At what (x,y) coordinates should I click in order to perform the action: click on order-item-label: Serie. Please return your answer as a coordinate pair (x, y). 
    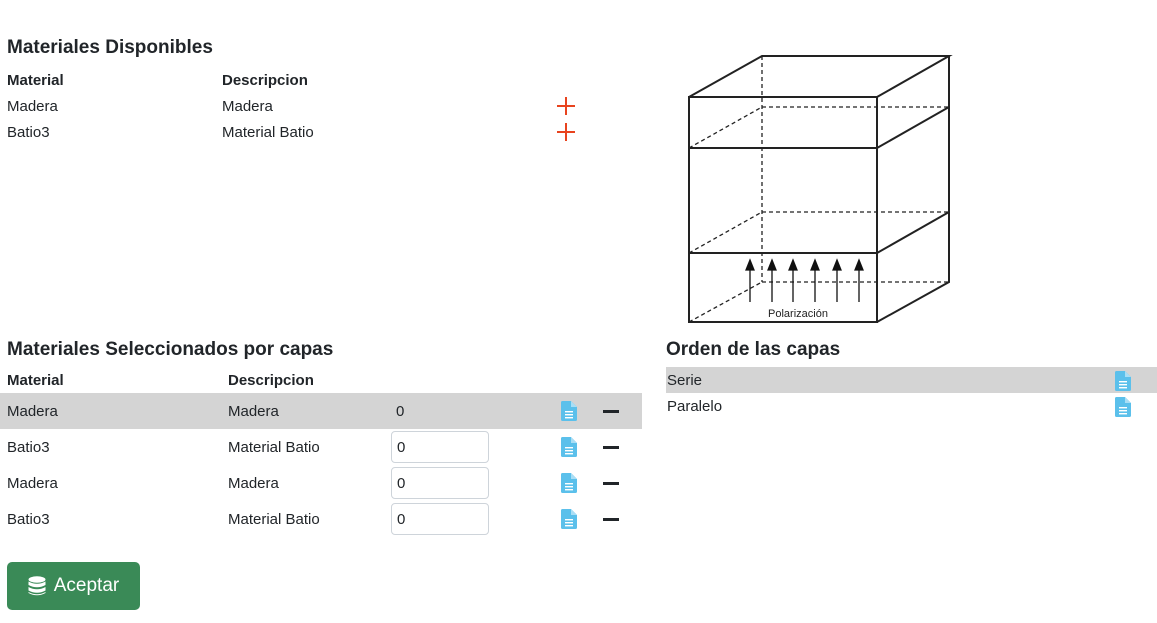
    Looking at the image, I should click on (685, 380).